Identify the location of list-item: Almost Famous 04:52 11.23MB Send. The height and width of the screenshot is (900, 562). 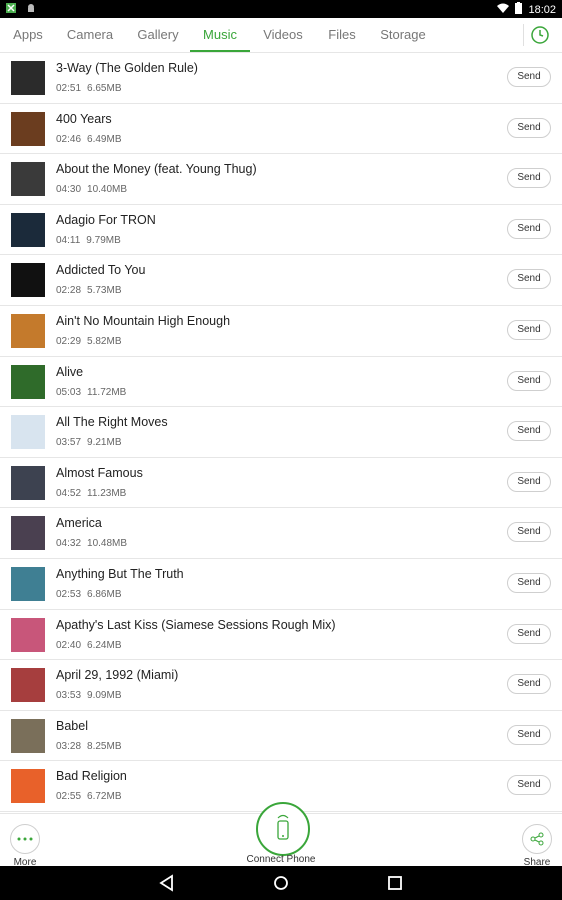
(281, 483).